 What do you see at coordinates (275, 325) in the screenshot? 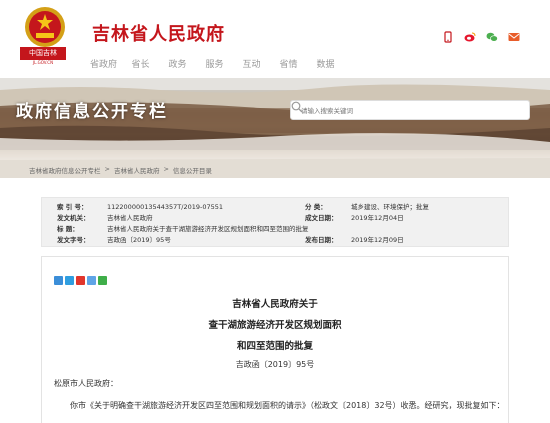
I see `article-title-line: 查干湖旅游经济开发区规划面积` at bounding box center [275, 325].